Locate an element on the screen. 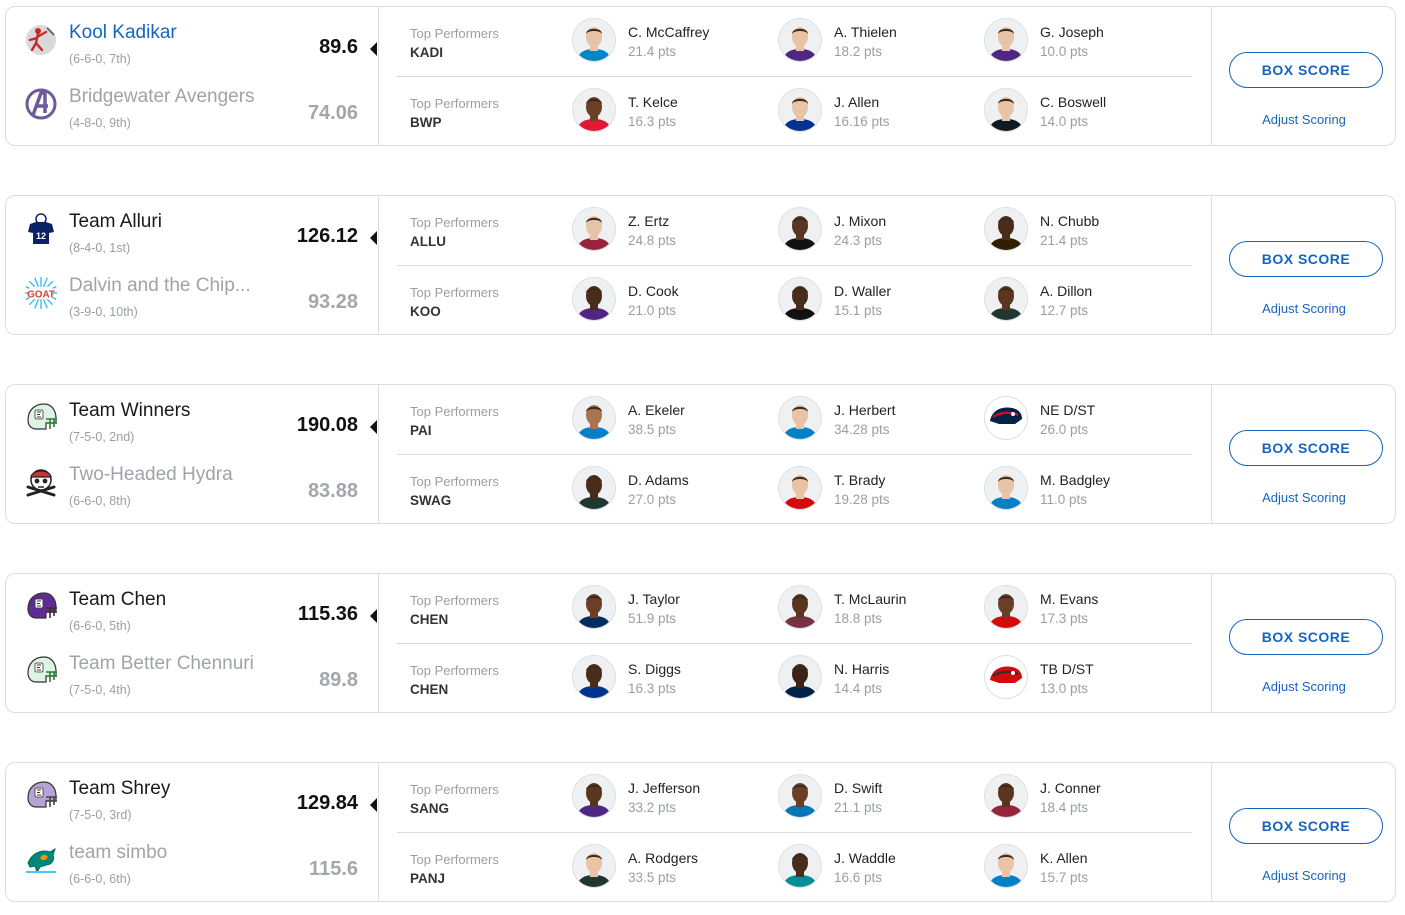  player-name: J. Waddle is located at coordinates (865, 858).